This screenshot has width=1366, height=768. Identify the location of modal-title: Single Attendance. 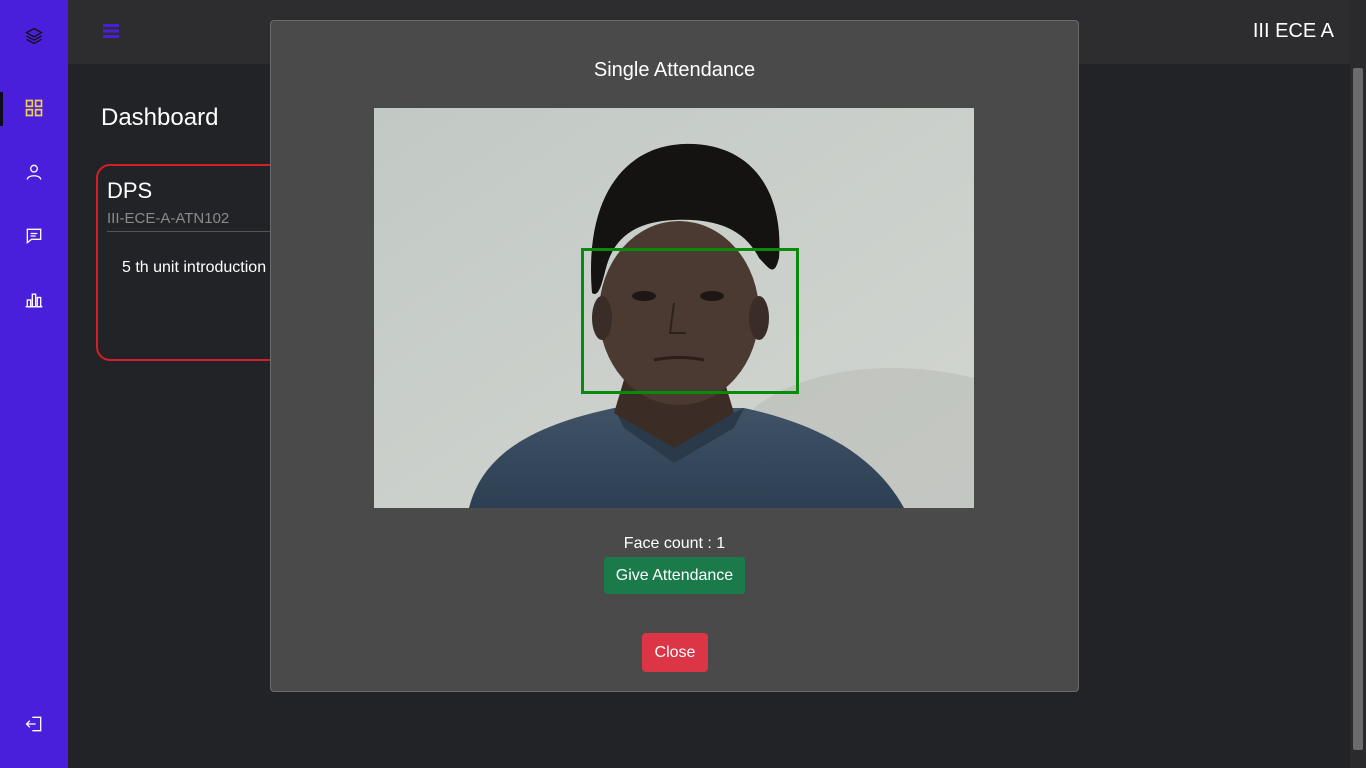
(674, 70).